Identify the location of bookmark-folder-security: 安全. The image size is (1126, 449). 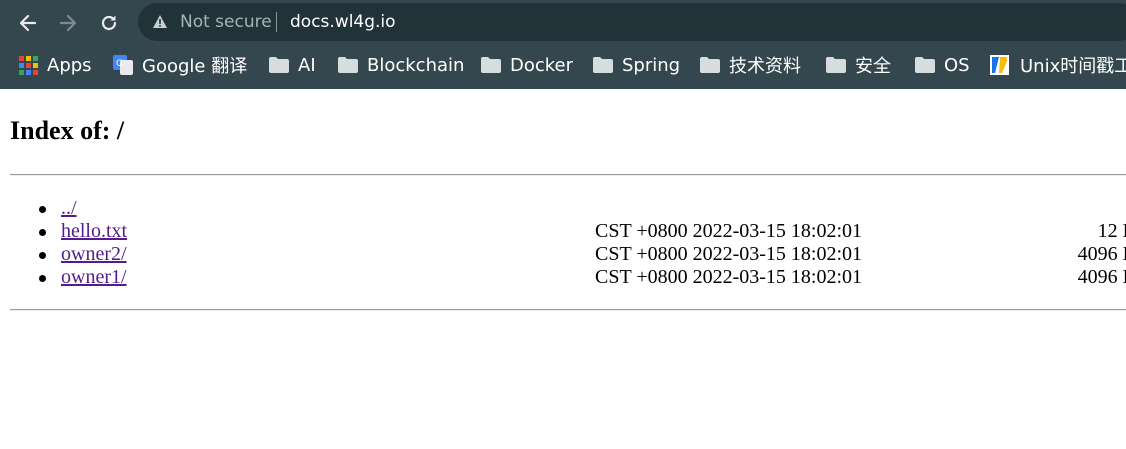
(858, 65).